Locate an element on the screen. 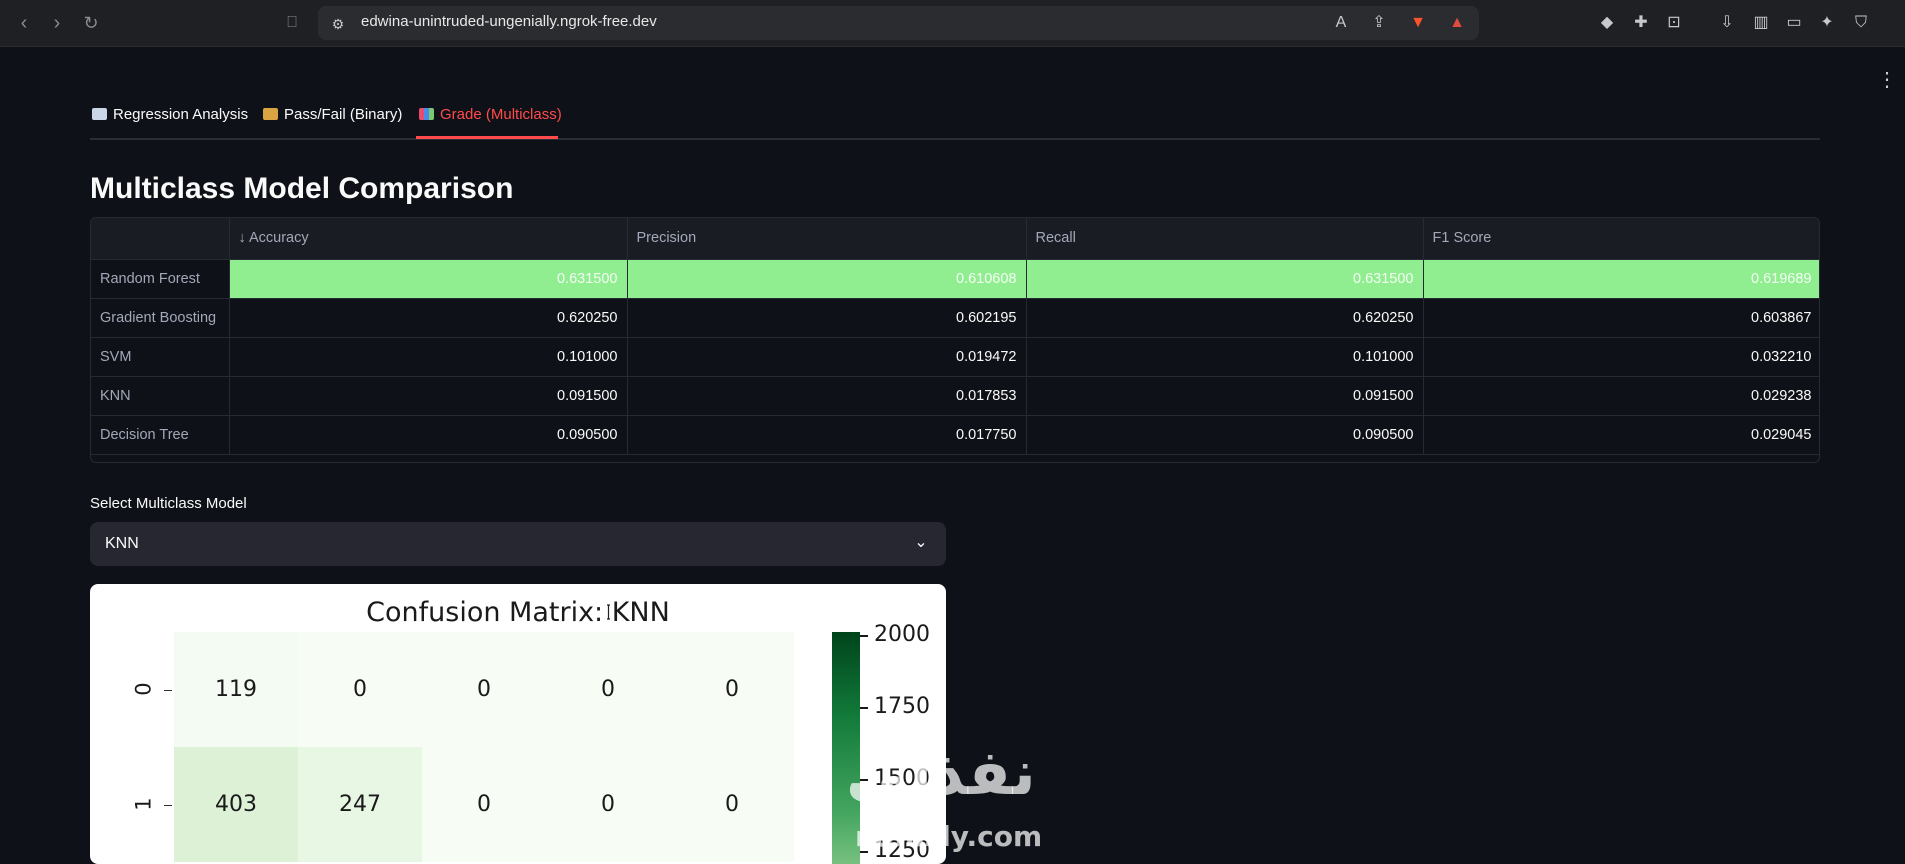  precision-cell: 0.017750 is located at coordinates (827, 435).